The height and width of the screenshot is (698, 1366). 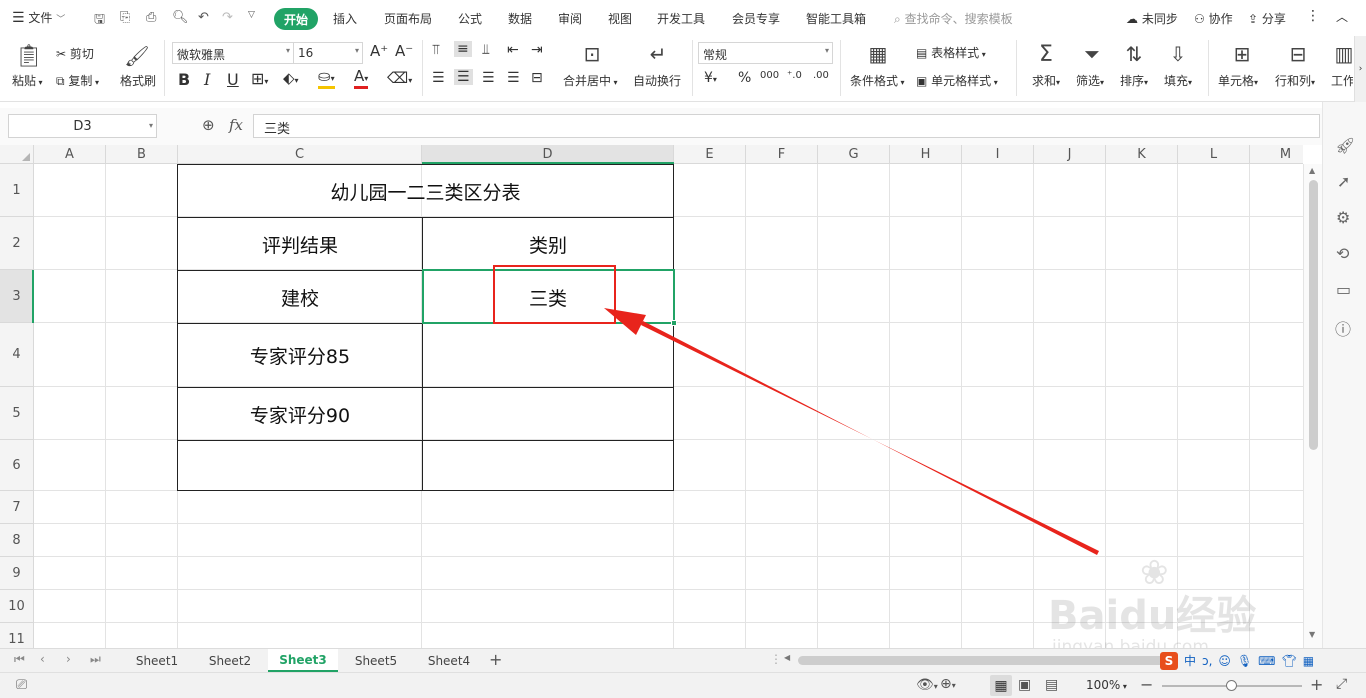 What do you see at coordinates (95, 659) in the screenshot?
I see `last-sheet-icon: ⏭` at bounding box center [95, 659].